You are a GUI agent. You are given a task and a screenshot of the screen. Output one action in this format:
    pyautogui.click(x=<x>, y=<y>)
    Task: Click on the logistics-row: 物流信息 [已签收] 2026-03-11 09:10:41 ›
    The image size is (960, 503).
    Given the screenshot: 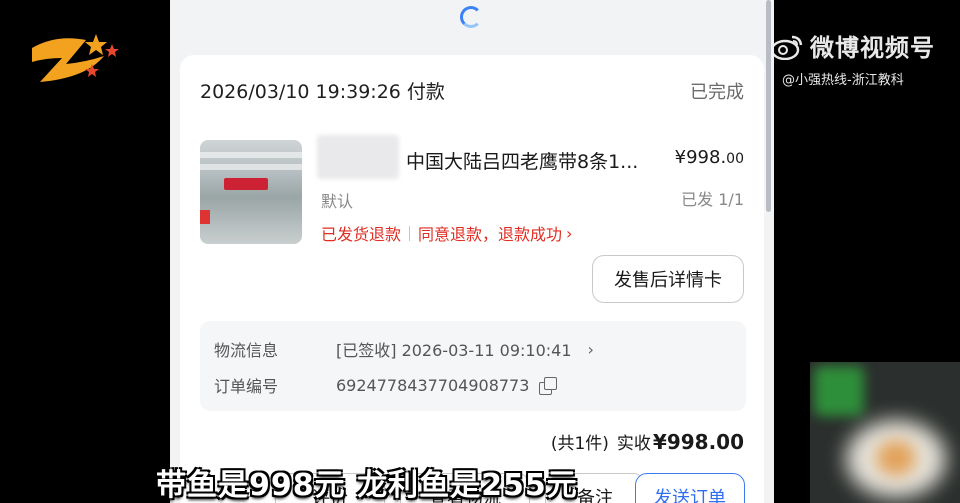 What is the action you would take?
    pyautogui.click(x=473, y=349)
    